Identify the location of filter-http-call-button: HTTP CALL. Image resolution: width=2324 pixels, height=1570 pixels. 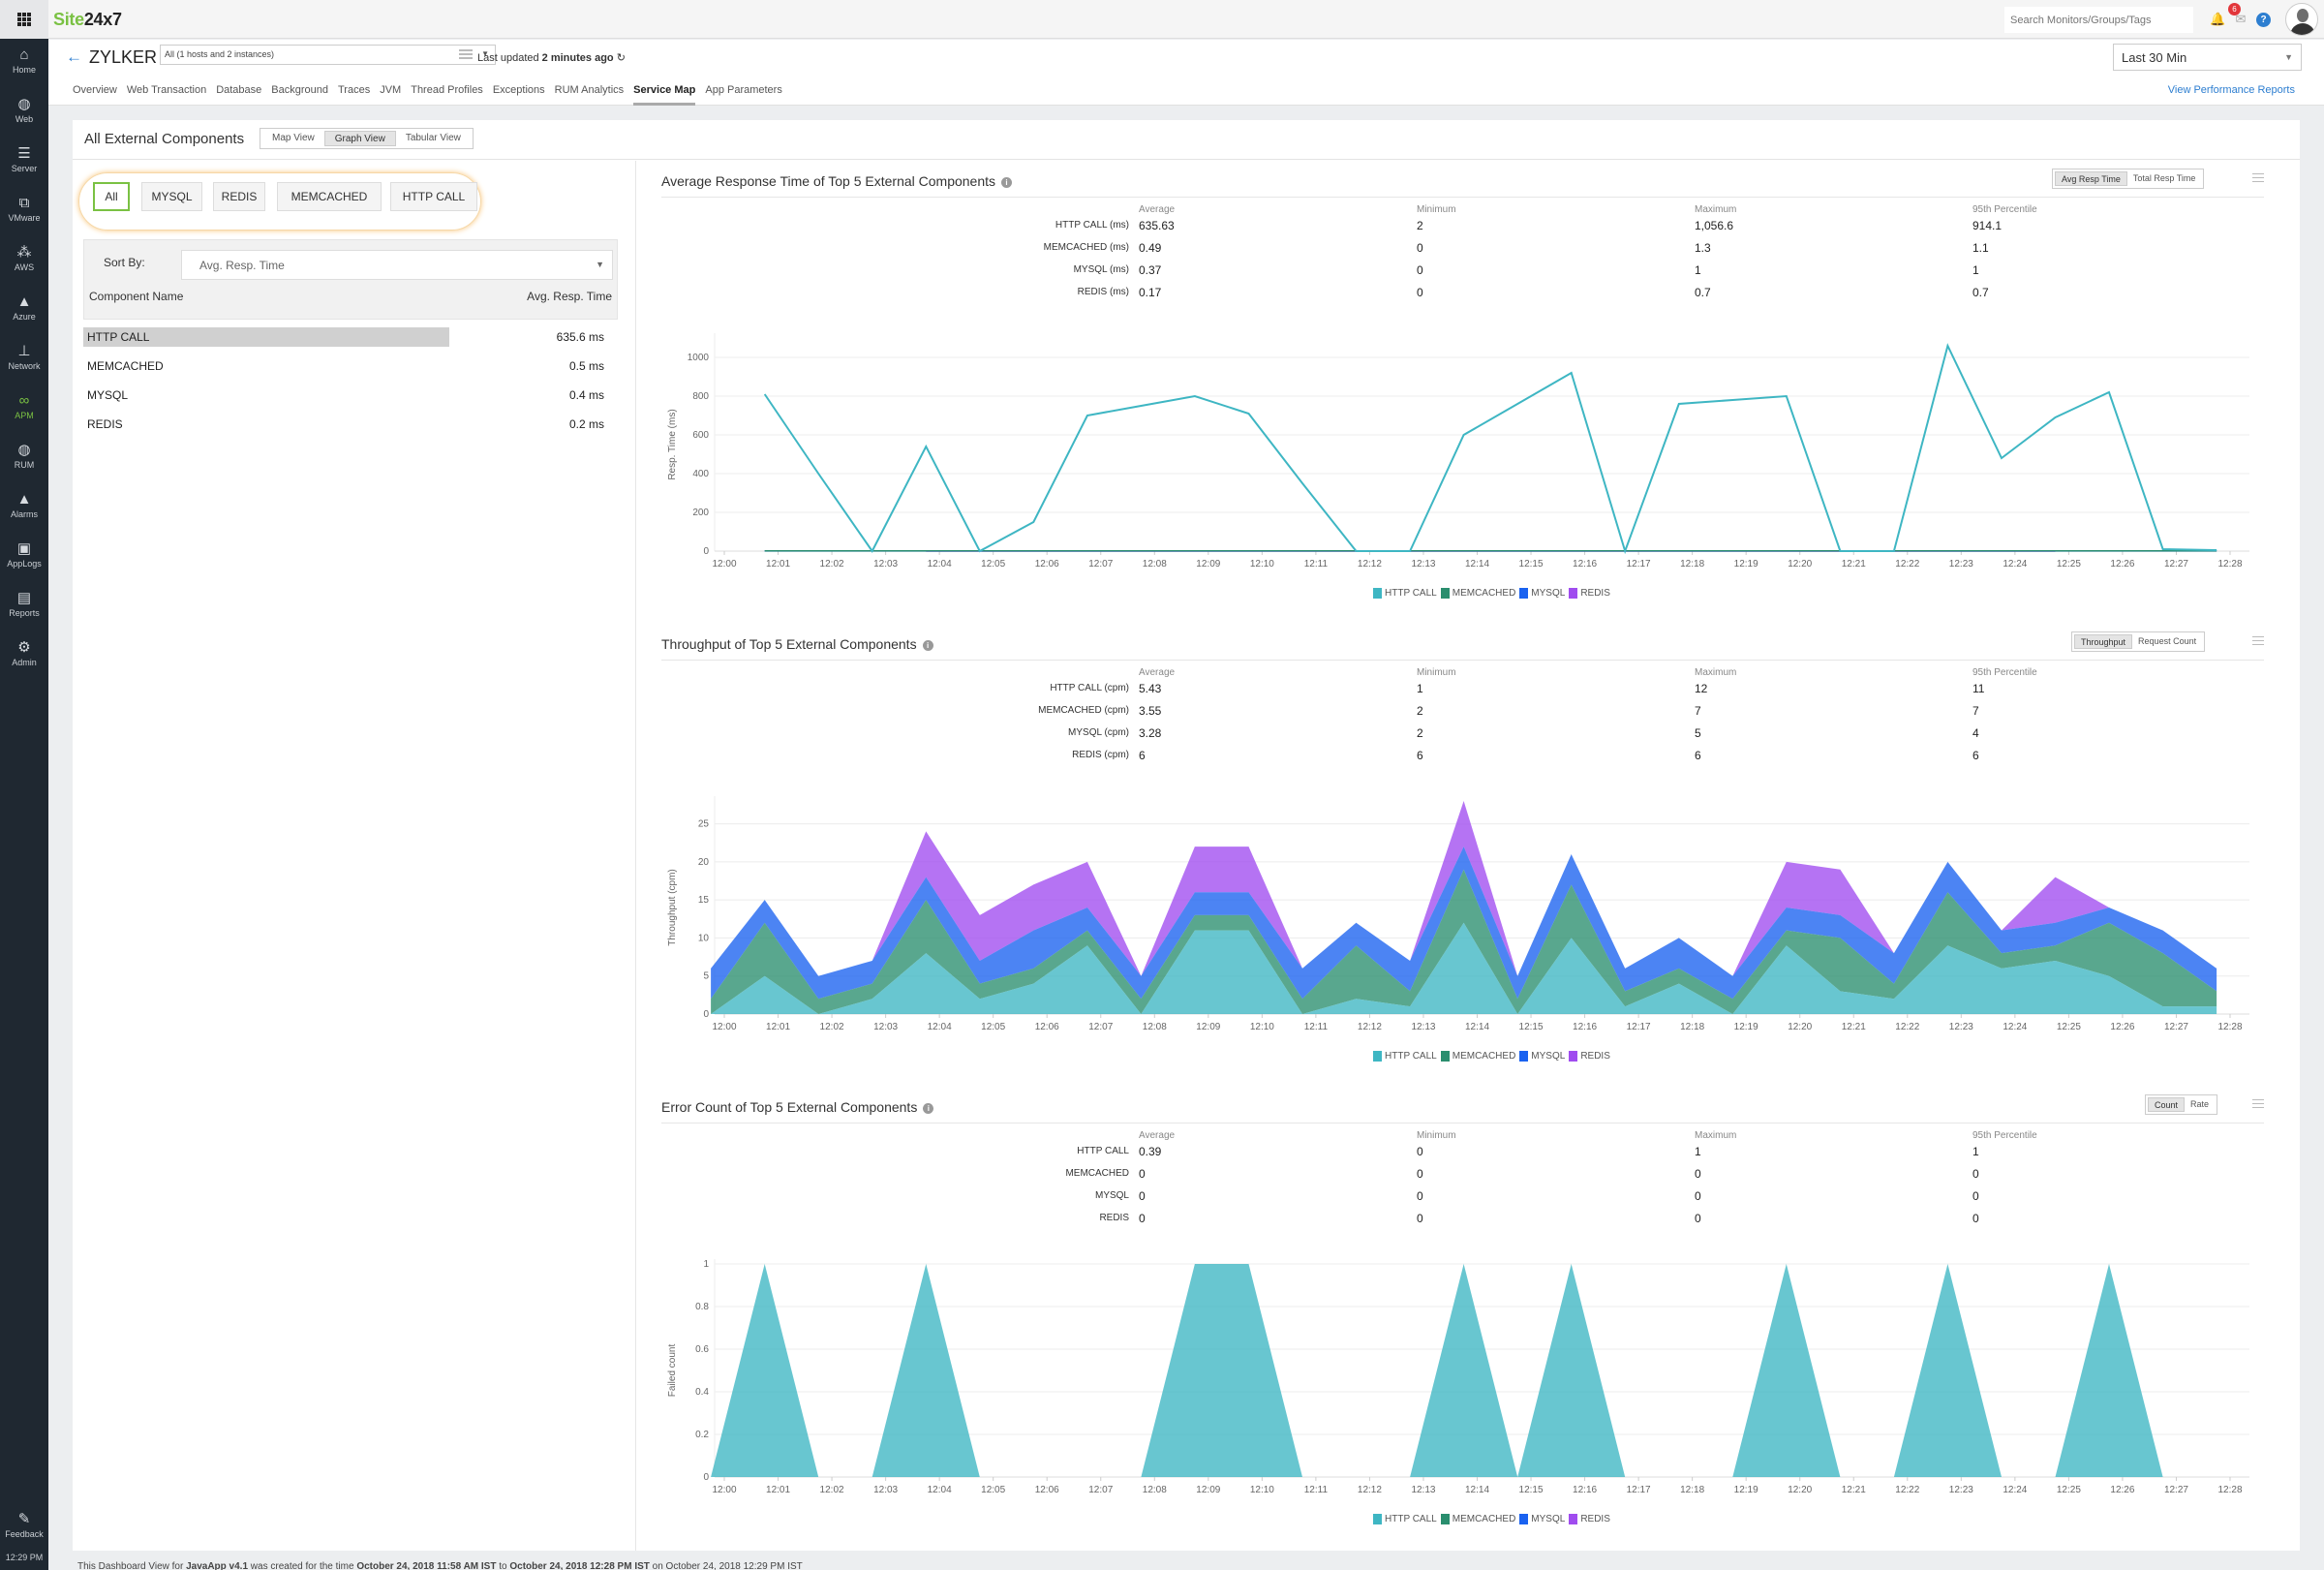
(433, 197).